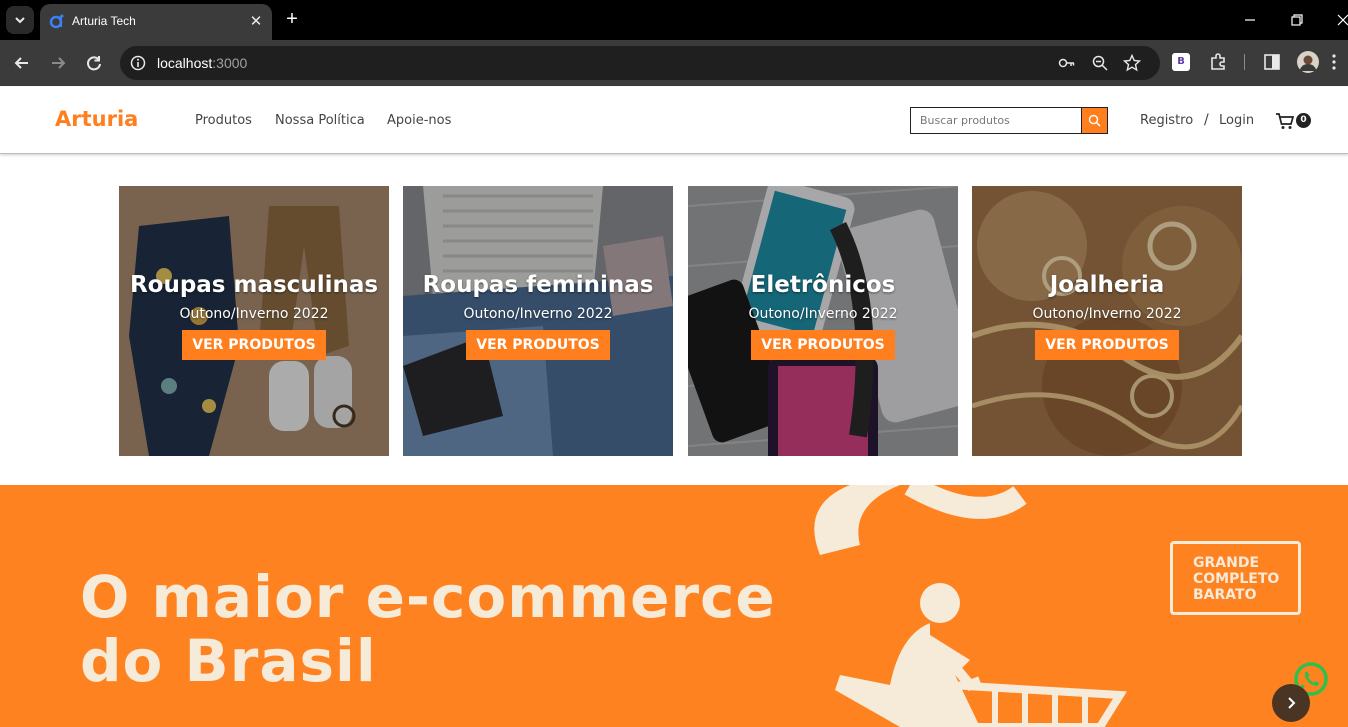  What do you see at coordinates (1226, 563) in the screenshot?
I see `stamp-line: GRANDE` at bounding box center [1226, 563].